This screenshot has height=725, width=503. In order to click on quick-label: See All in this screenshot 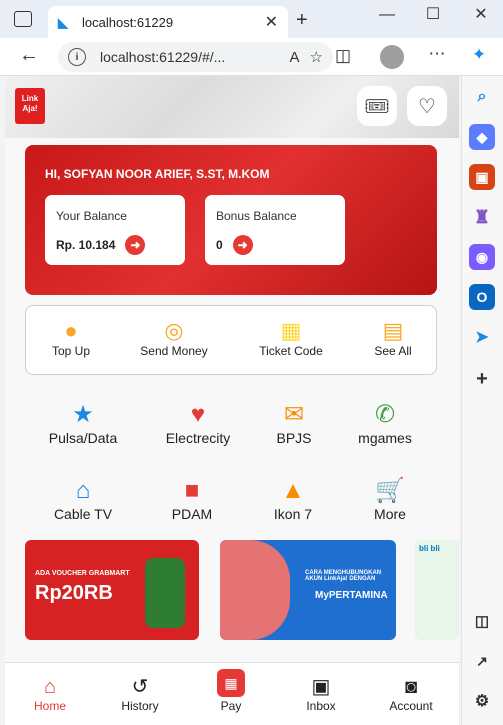, I will do `click(393, 351)`.